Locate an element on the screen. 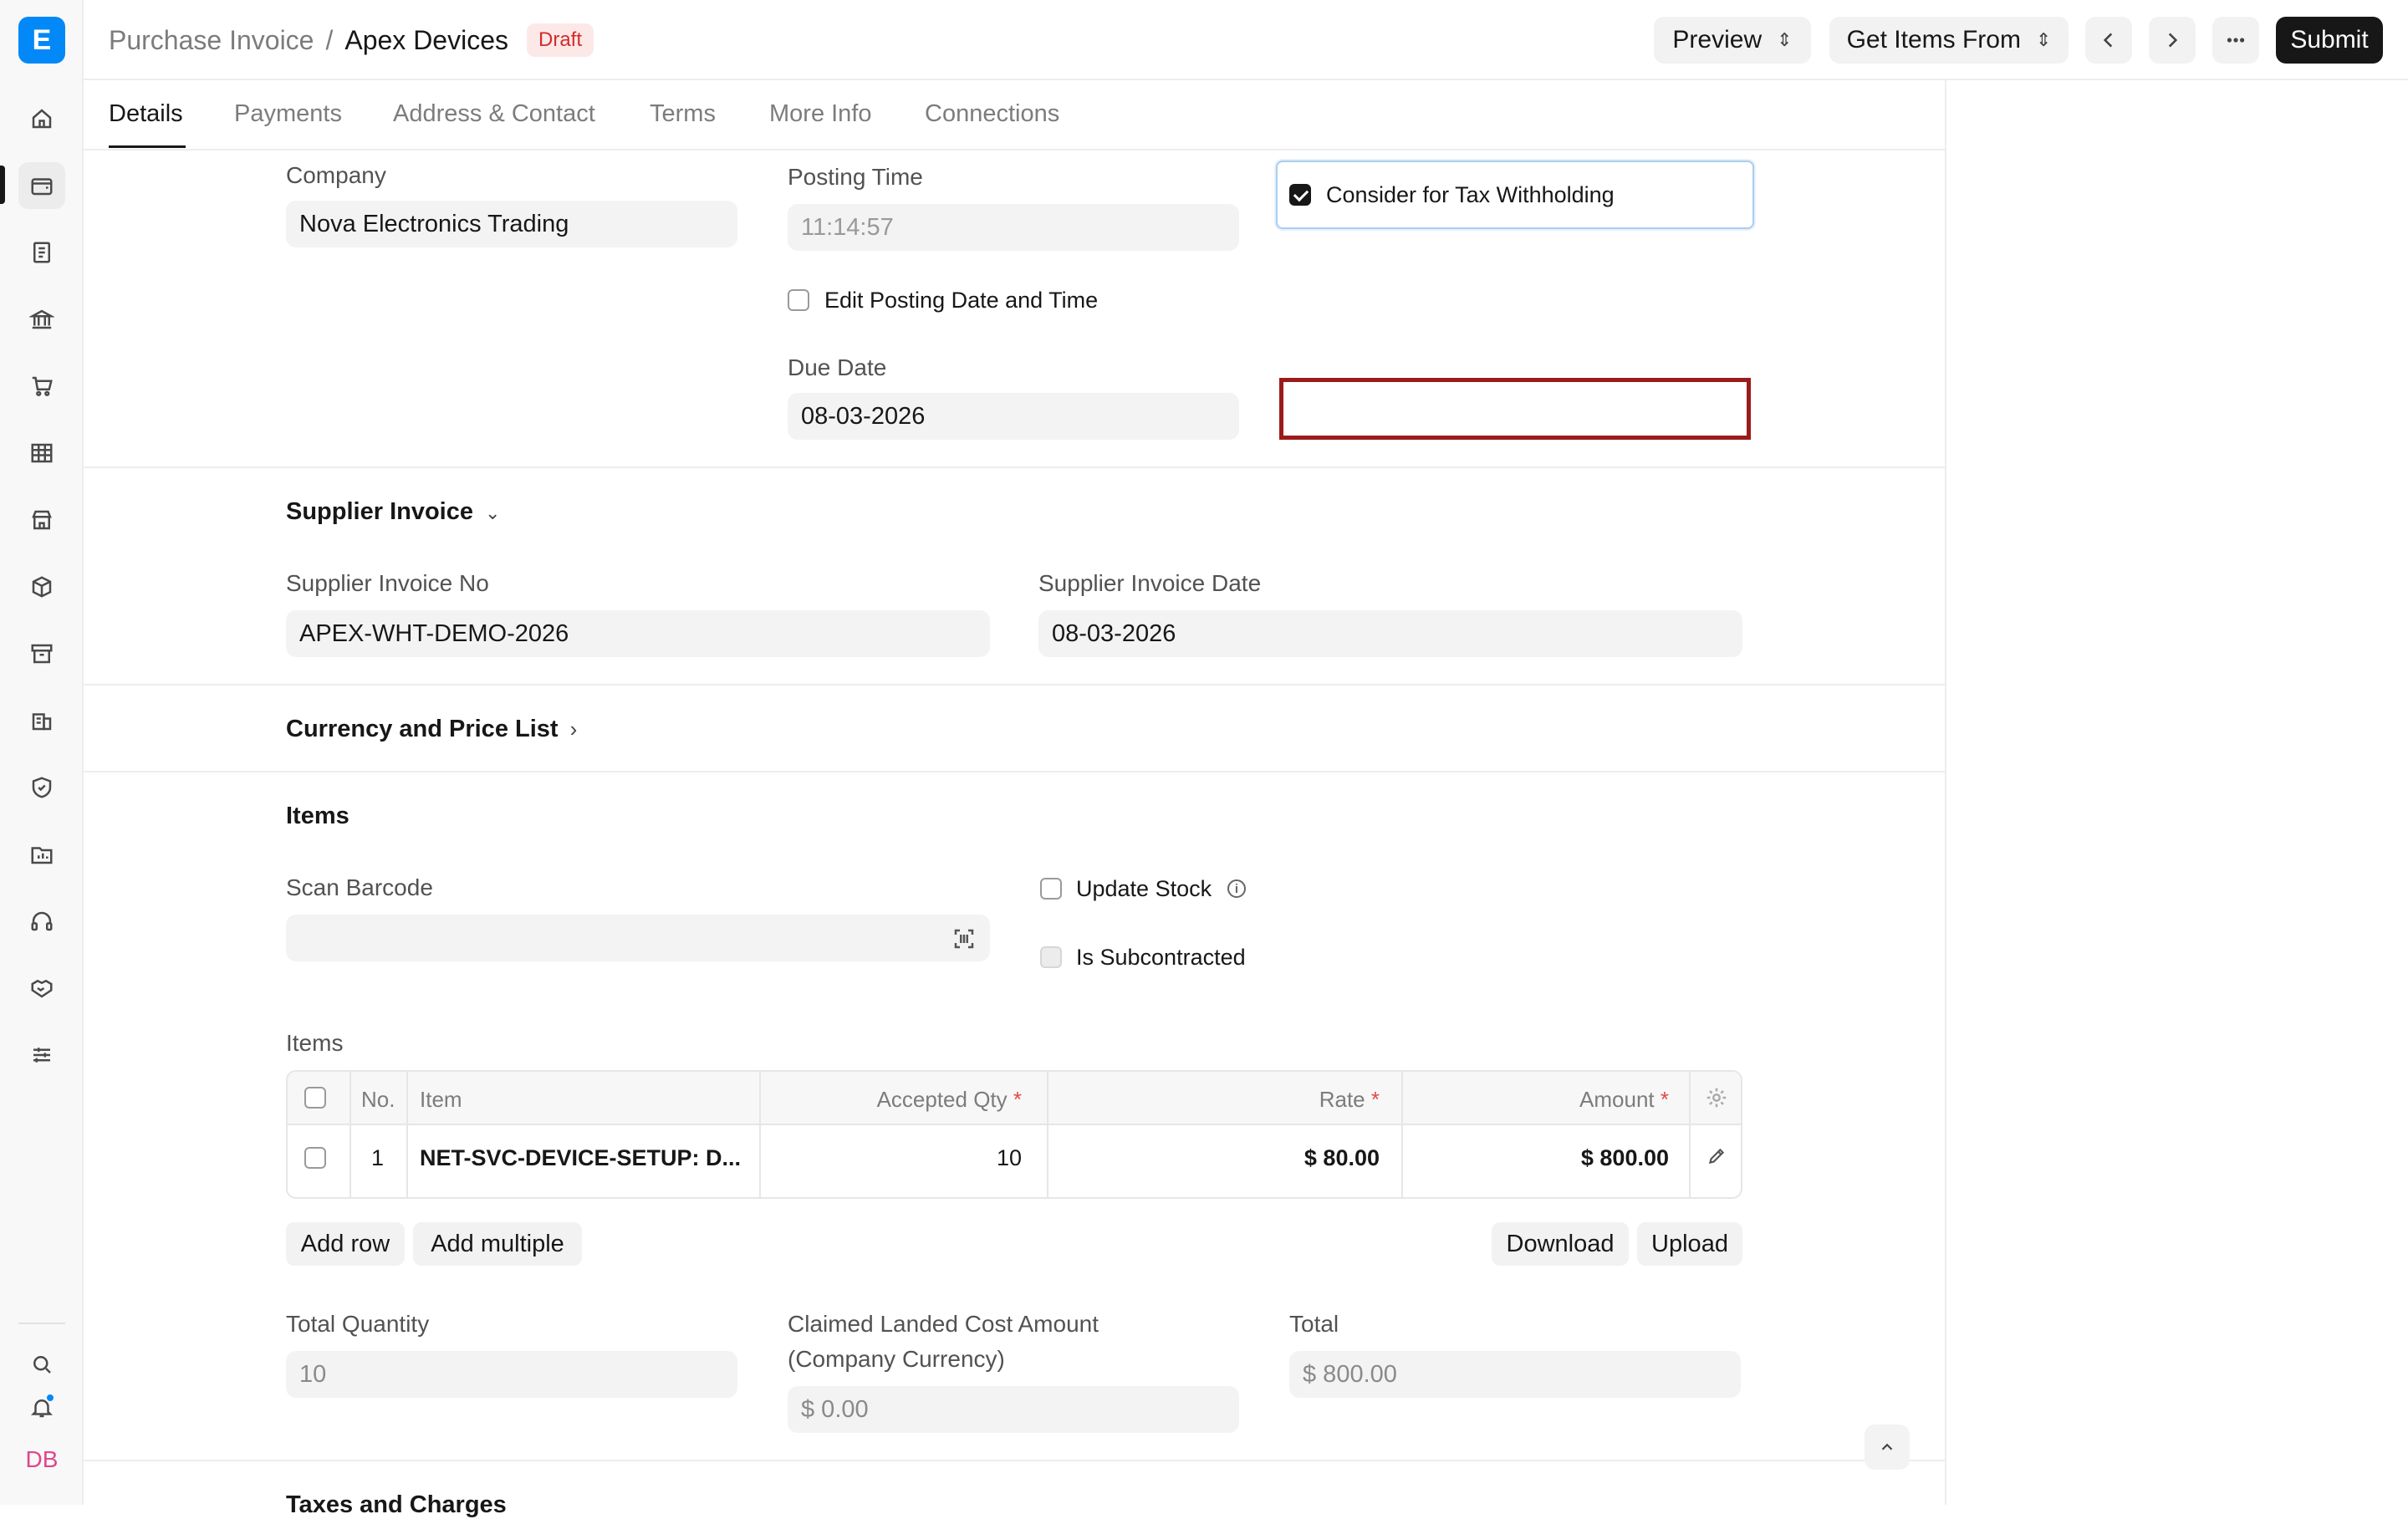 This screenshot has width=2408, height=1519. total-quantity-label: Total Quantity is located at coordinates (358, 1324).